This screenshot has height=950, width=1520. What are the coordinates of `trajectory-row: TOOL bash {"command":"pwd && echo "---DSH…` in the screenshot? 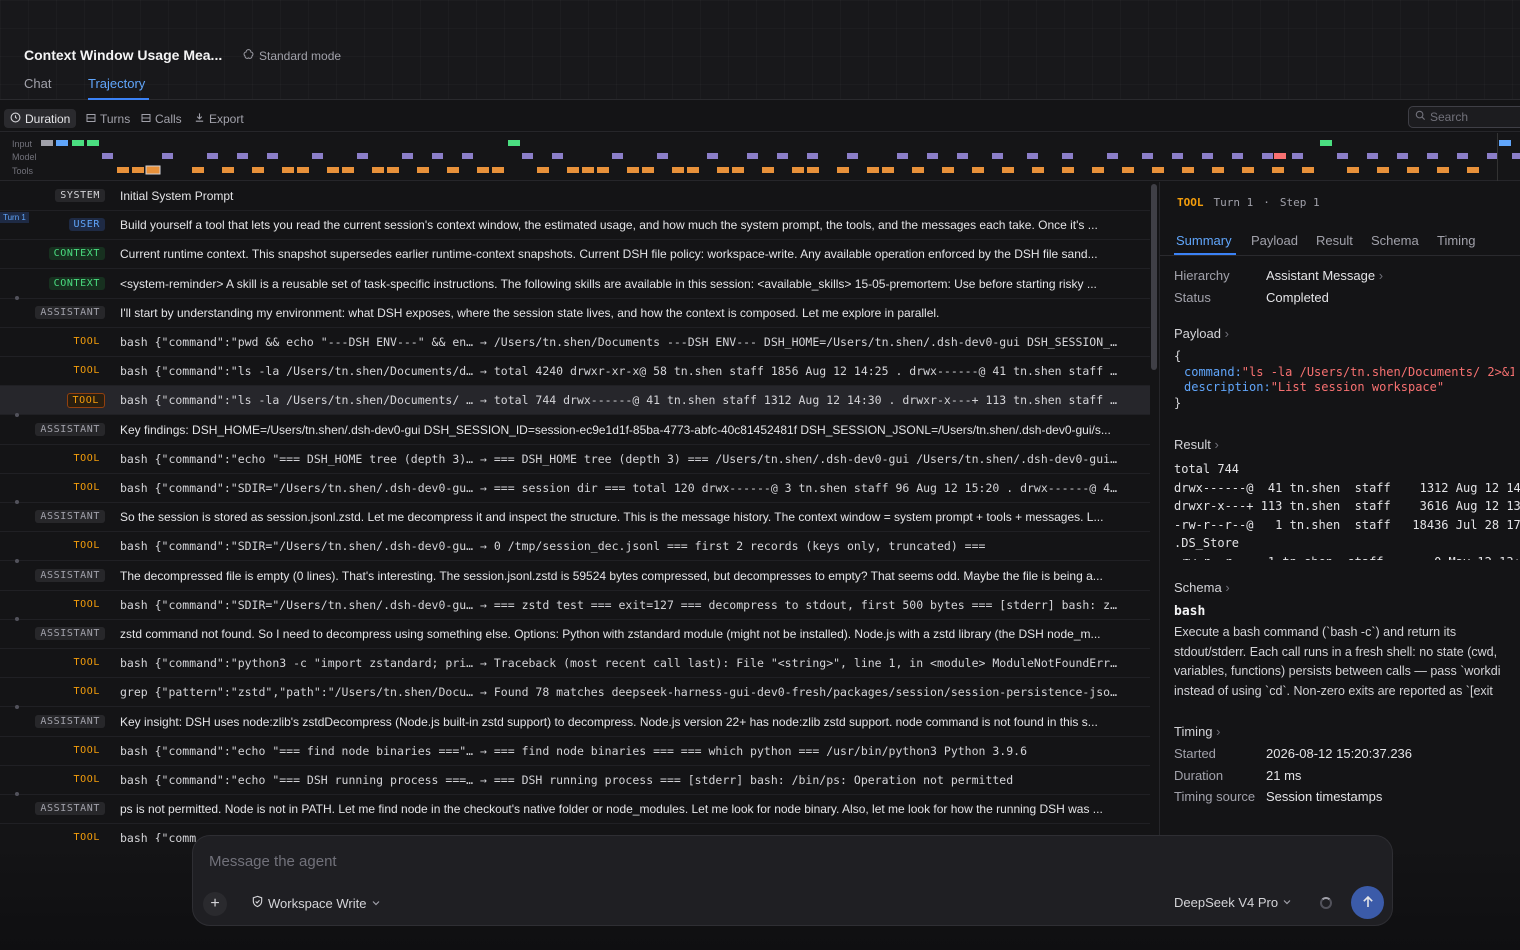 It's located at (575, 342).